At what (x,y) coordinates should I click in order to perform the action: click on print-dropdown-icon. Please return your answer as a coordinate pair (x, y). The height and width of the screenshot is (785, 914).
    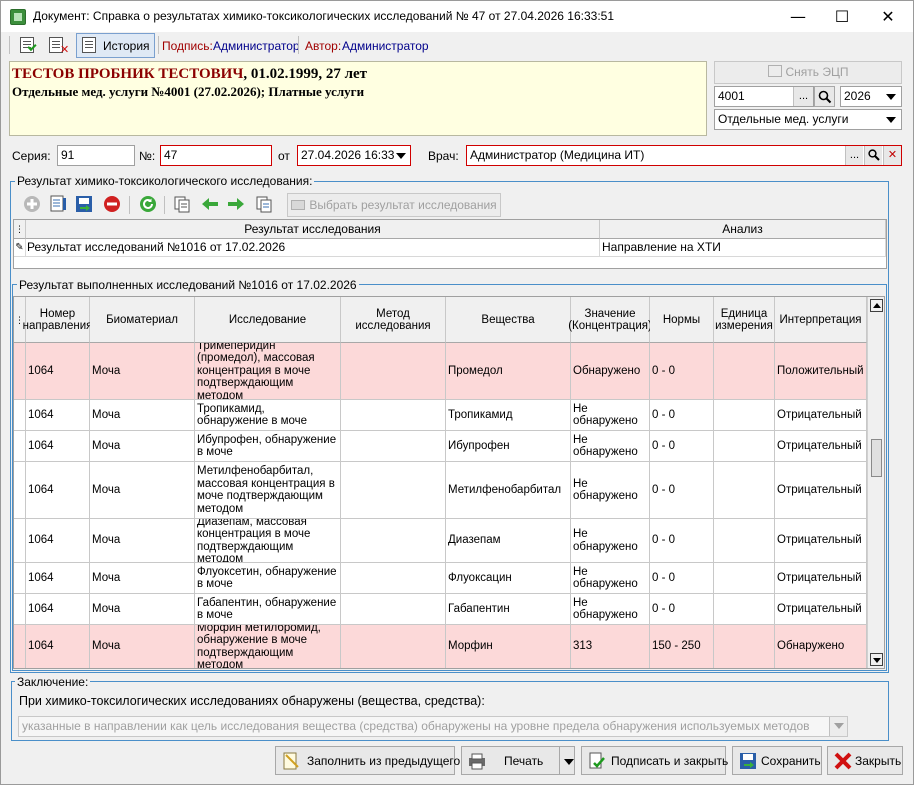
    Looking at the image, I should click on (569, 762).